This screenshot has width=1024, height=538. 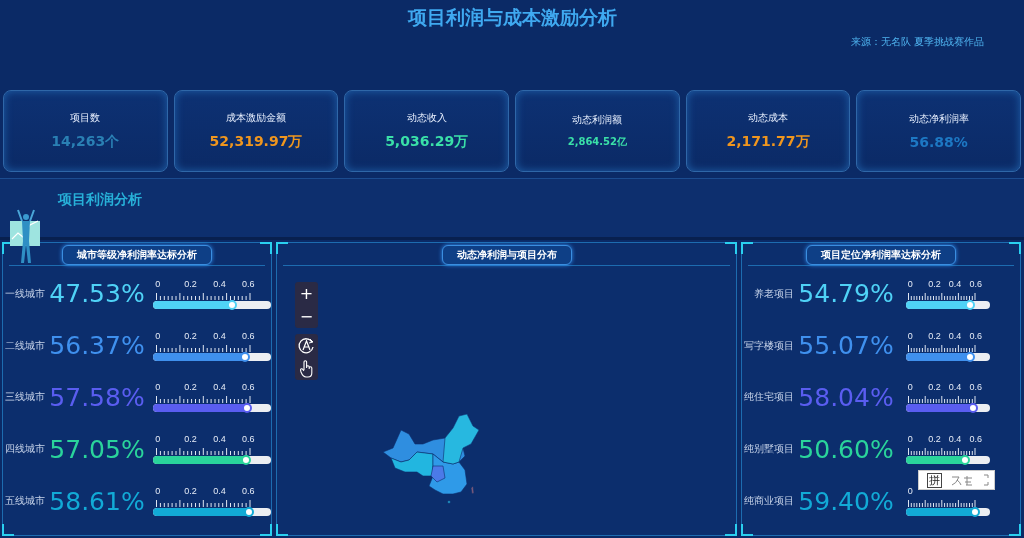 I want to click on row-label: 纯别墅项目, so click(x=768, y=449).